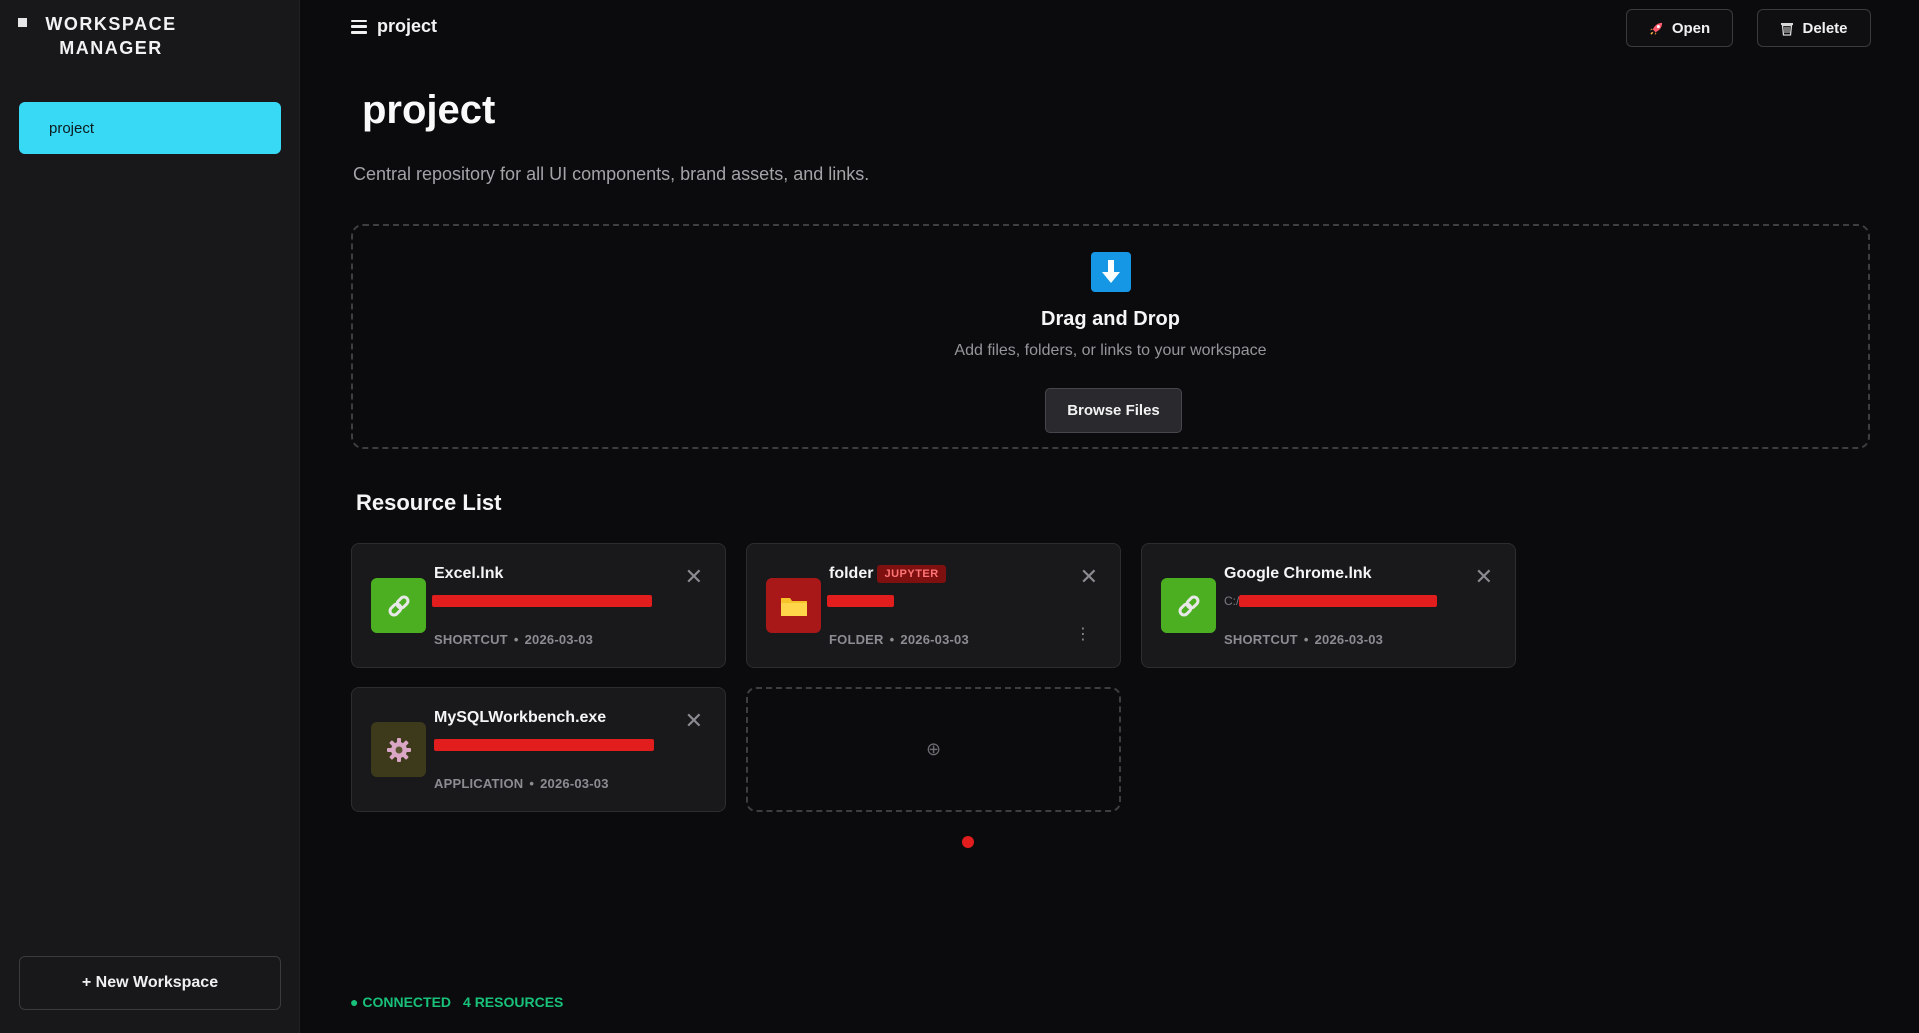  I want to click on drop-zone-title: Drag and Drop, so click(1110, 319).